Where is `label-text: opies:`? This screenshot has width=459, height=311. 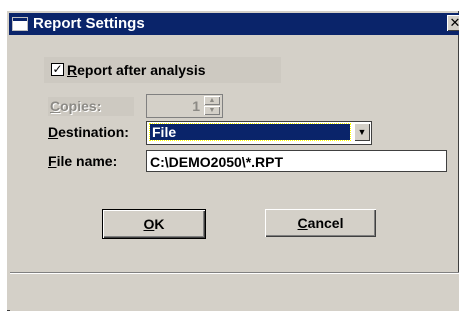 label-text: opies: is located at coordinates (81, 106).